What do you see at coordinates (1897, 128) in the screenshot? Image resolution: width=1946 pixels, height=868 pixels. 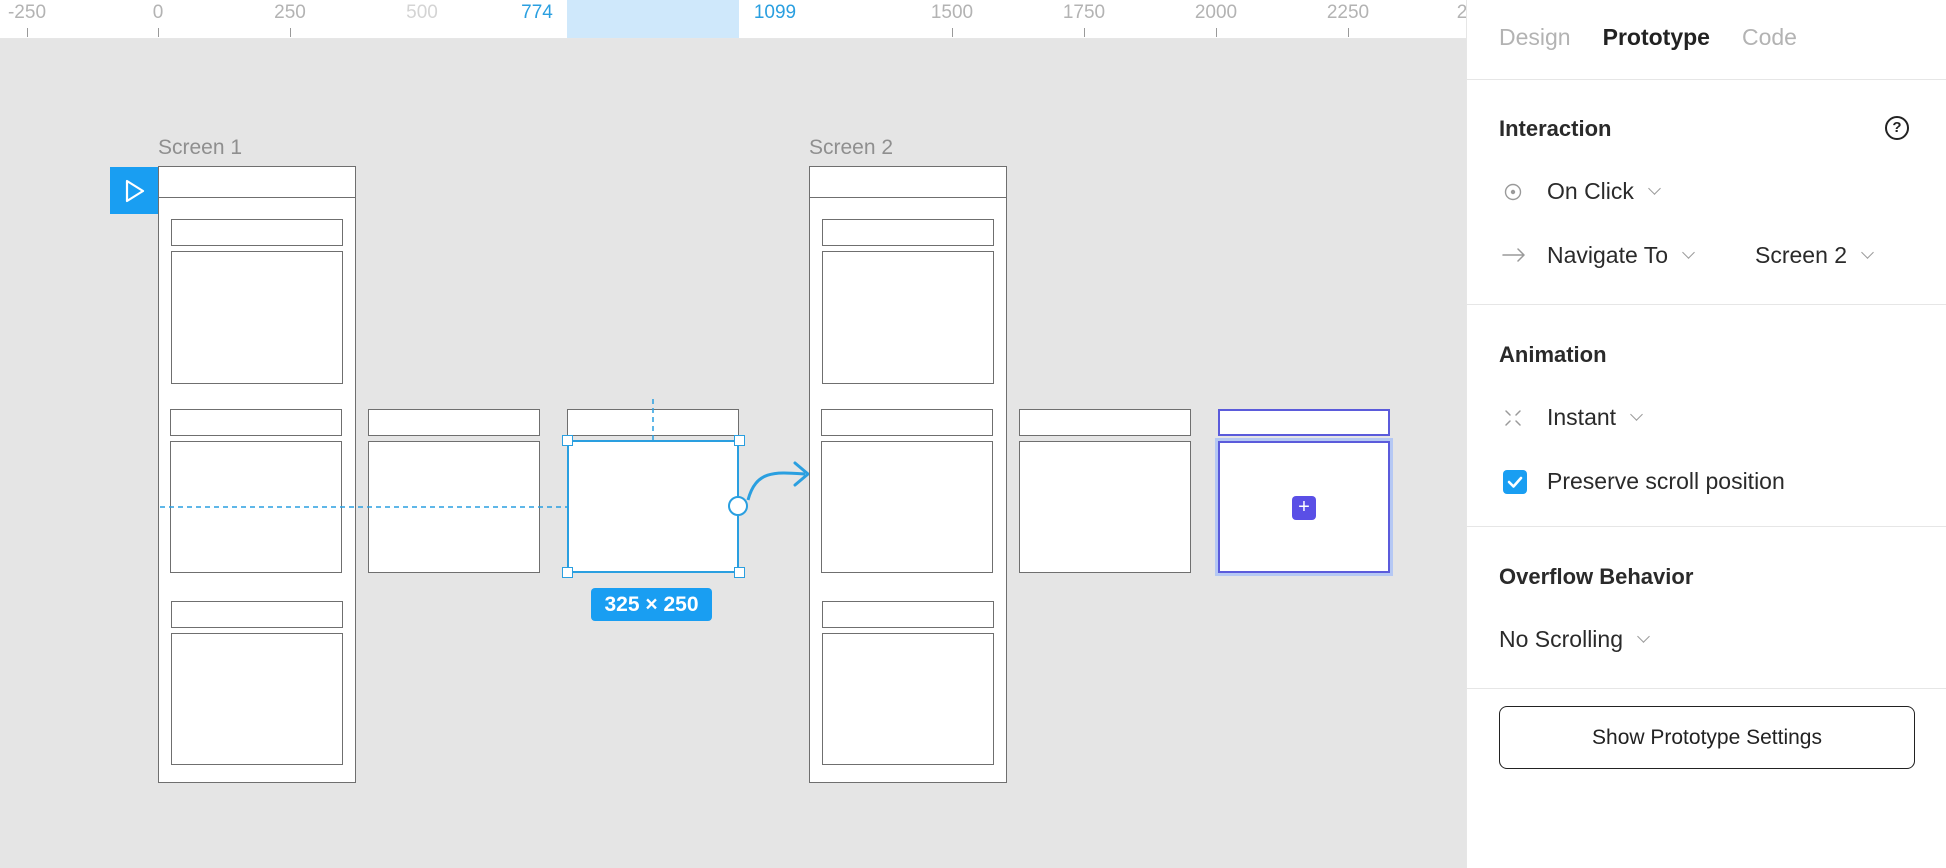 I see `help-icon: ?` at bounding box center [1897, 128].